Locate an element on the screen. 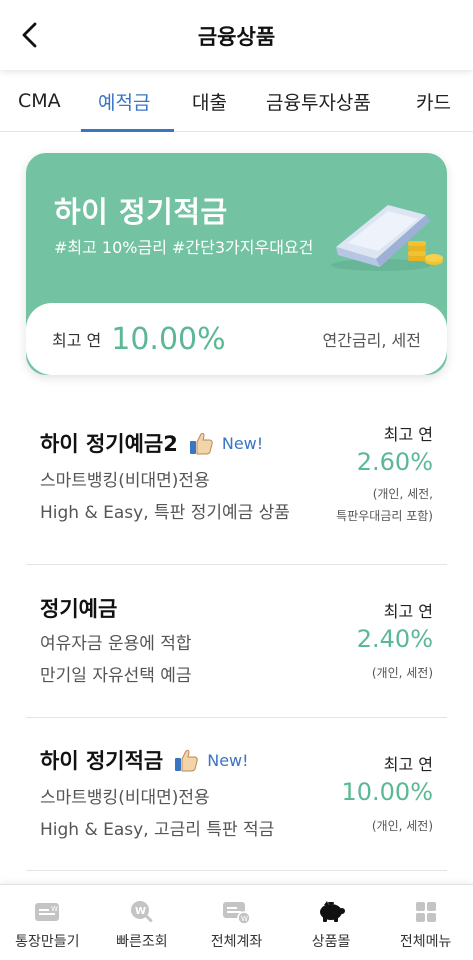 The width and height of the screenshot is (473, 960). product-desc-2: 만기일 자유선택 예금 is located at coordinates (116, 676).